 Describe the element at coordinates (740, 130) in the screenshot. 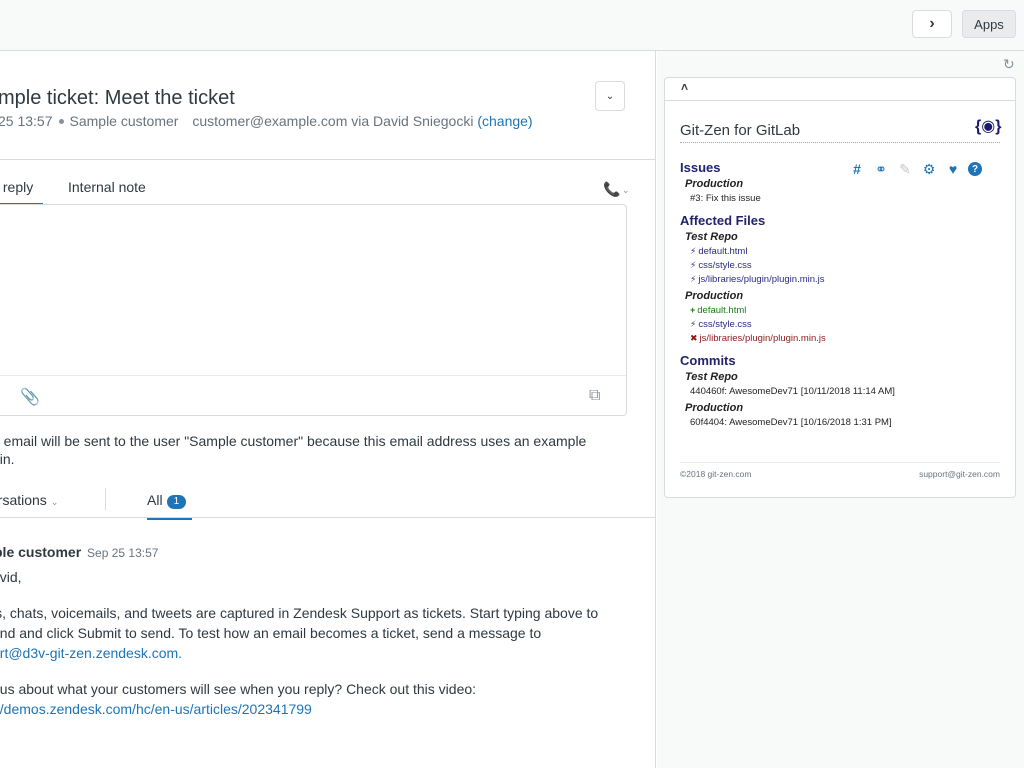

I see `app-title: Git-Zen for GitLab` at that location.